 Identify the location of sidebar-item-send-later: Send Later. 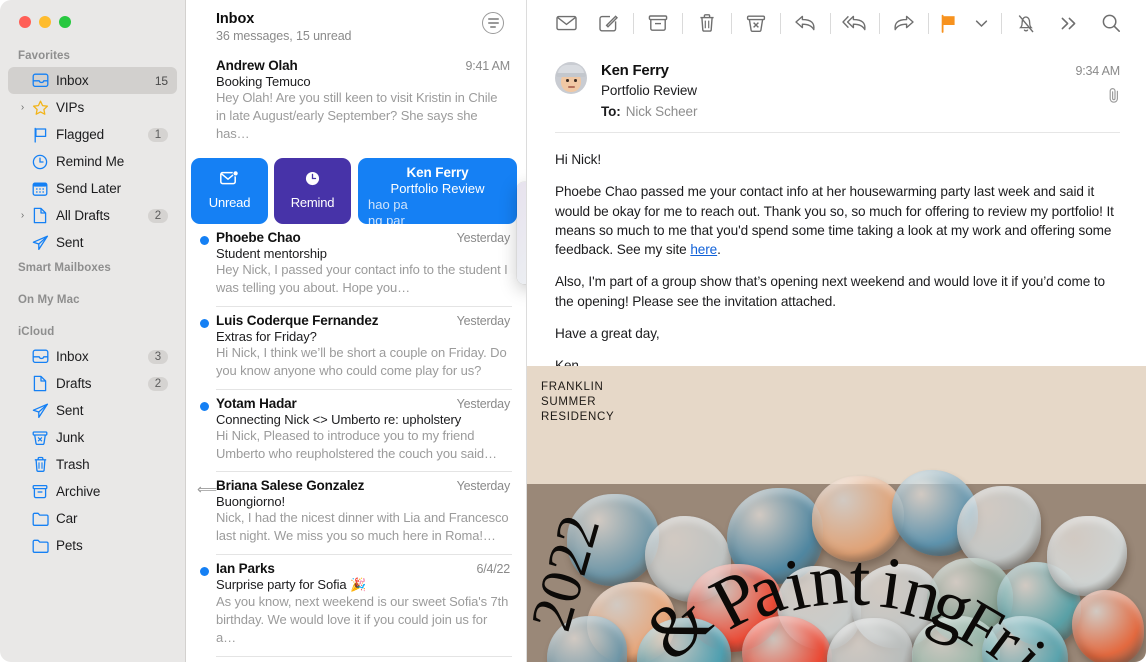
(92, 188).